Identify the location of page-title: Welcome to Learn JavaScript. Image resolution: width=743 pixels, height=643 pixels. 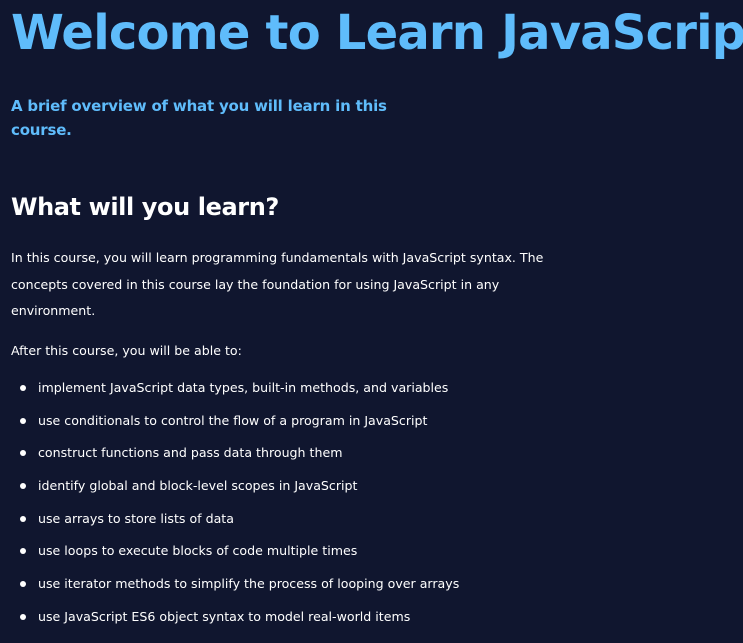
(377, 33).